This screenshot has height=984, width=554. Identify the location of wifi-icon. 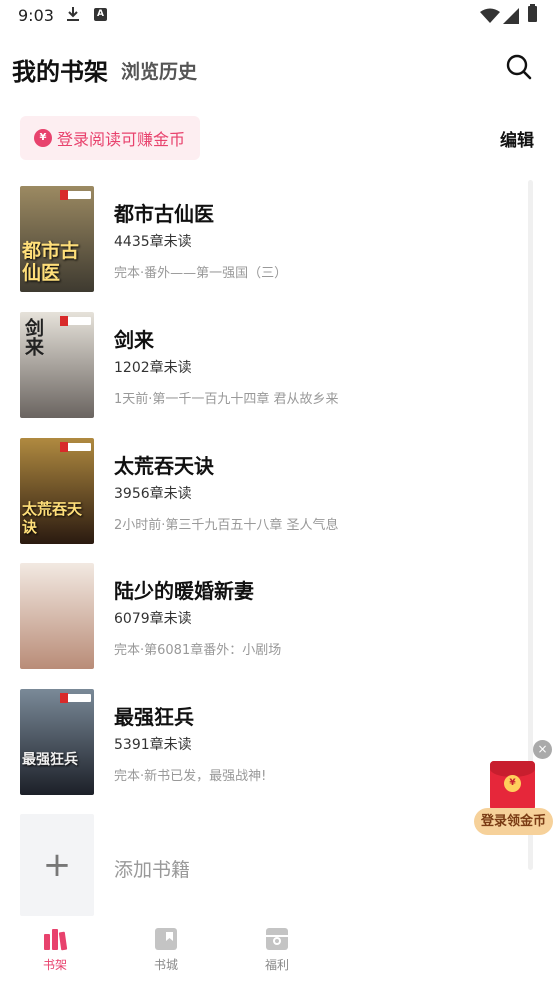
(490, 15).